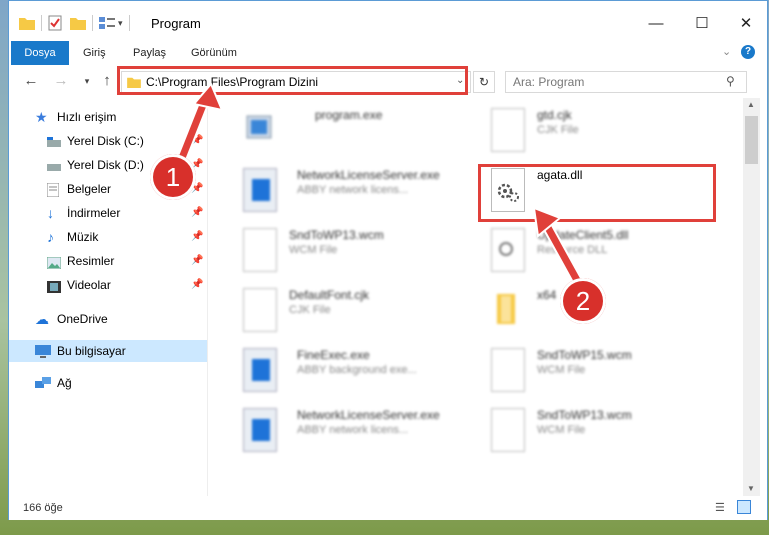 Image resolution: width=769 pixels, height=535 pixels. What do you see at coordinates (198, 126) in the screenshot?
I see `arrow-to-address` at bounding box center [198, 126].